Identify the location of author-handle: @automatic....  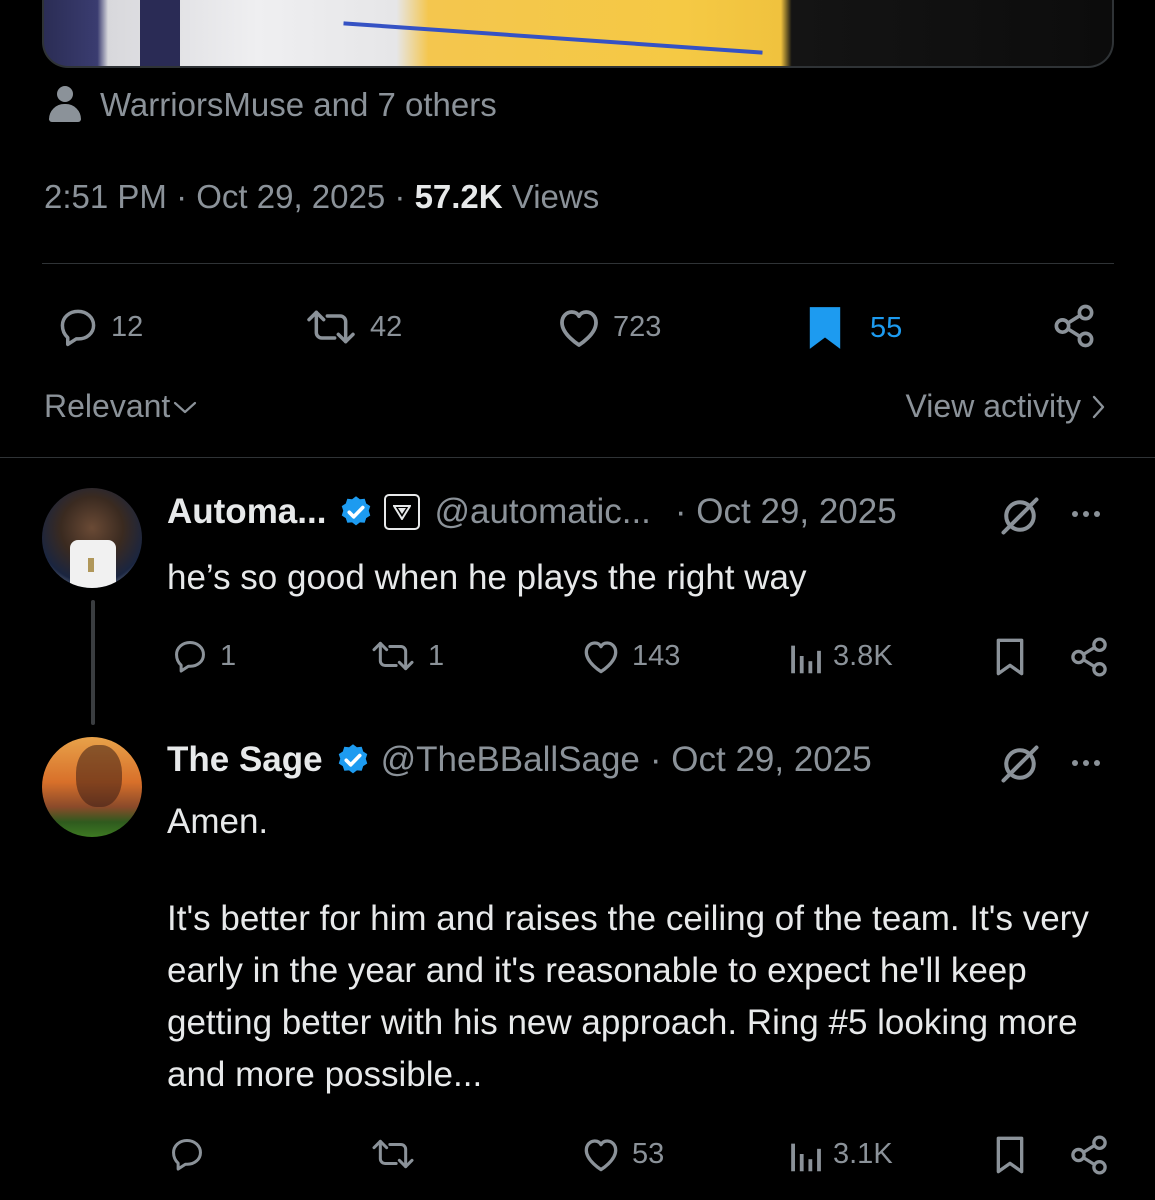
(542, 512).